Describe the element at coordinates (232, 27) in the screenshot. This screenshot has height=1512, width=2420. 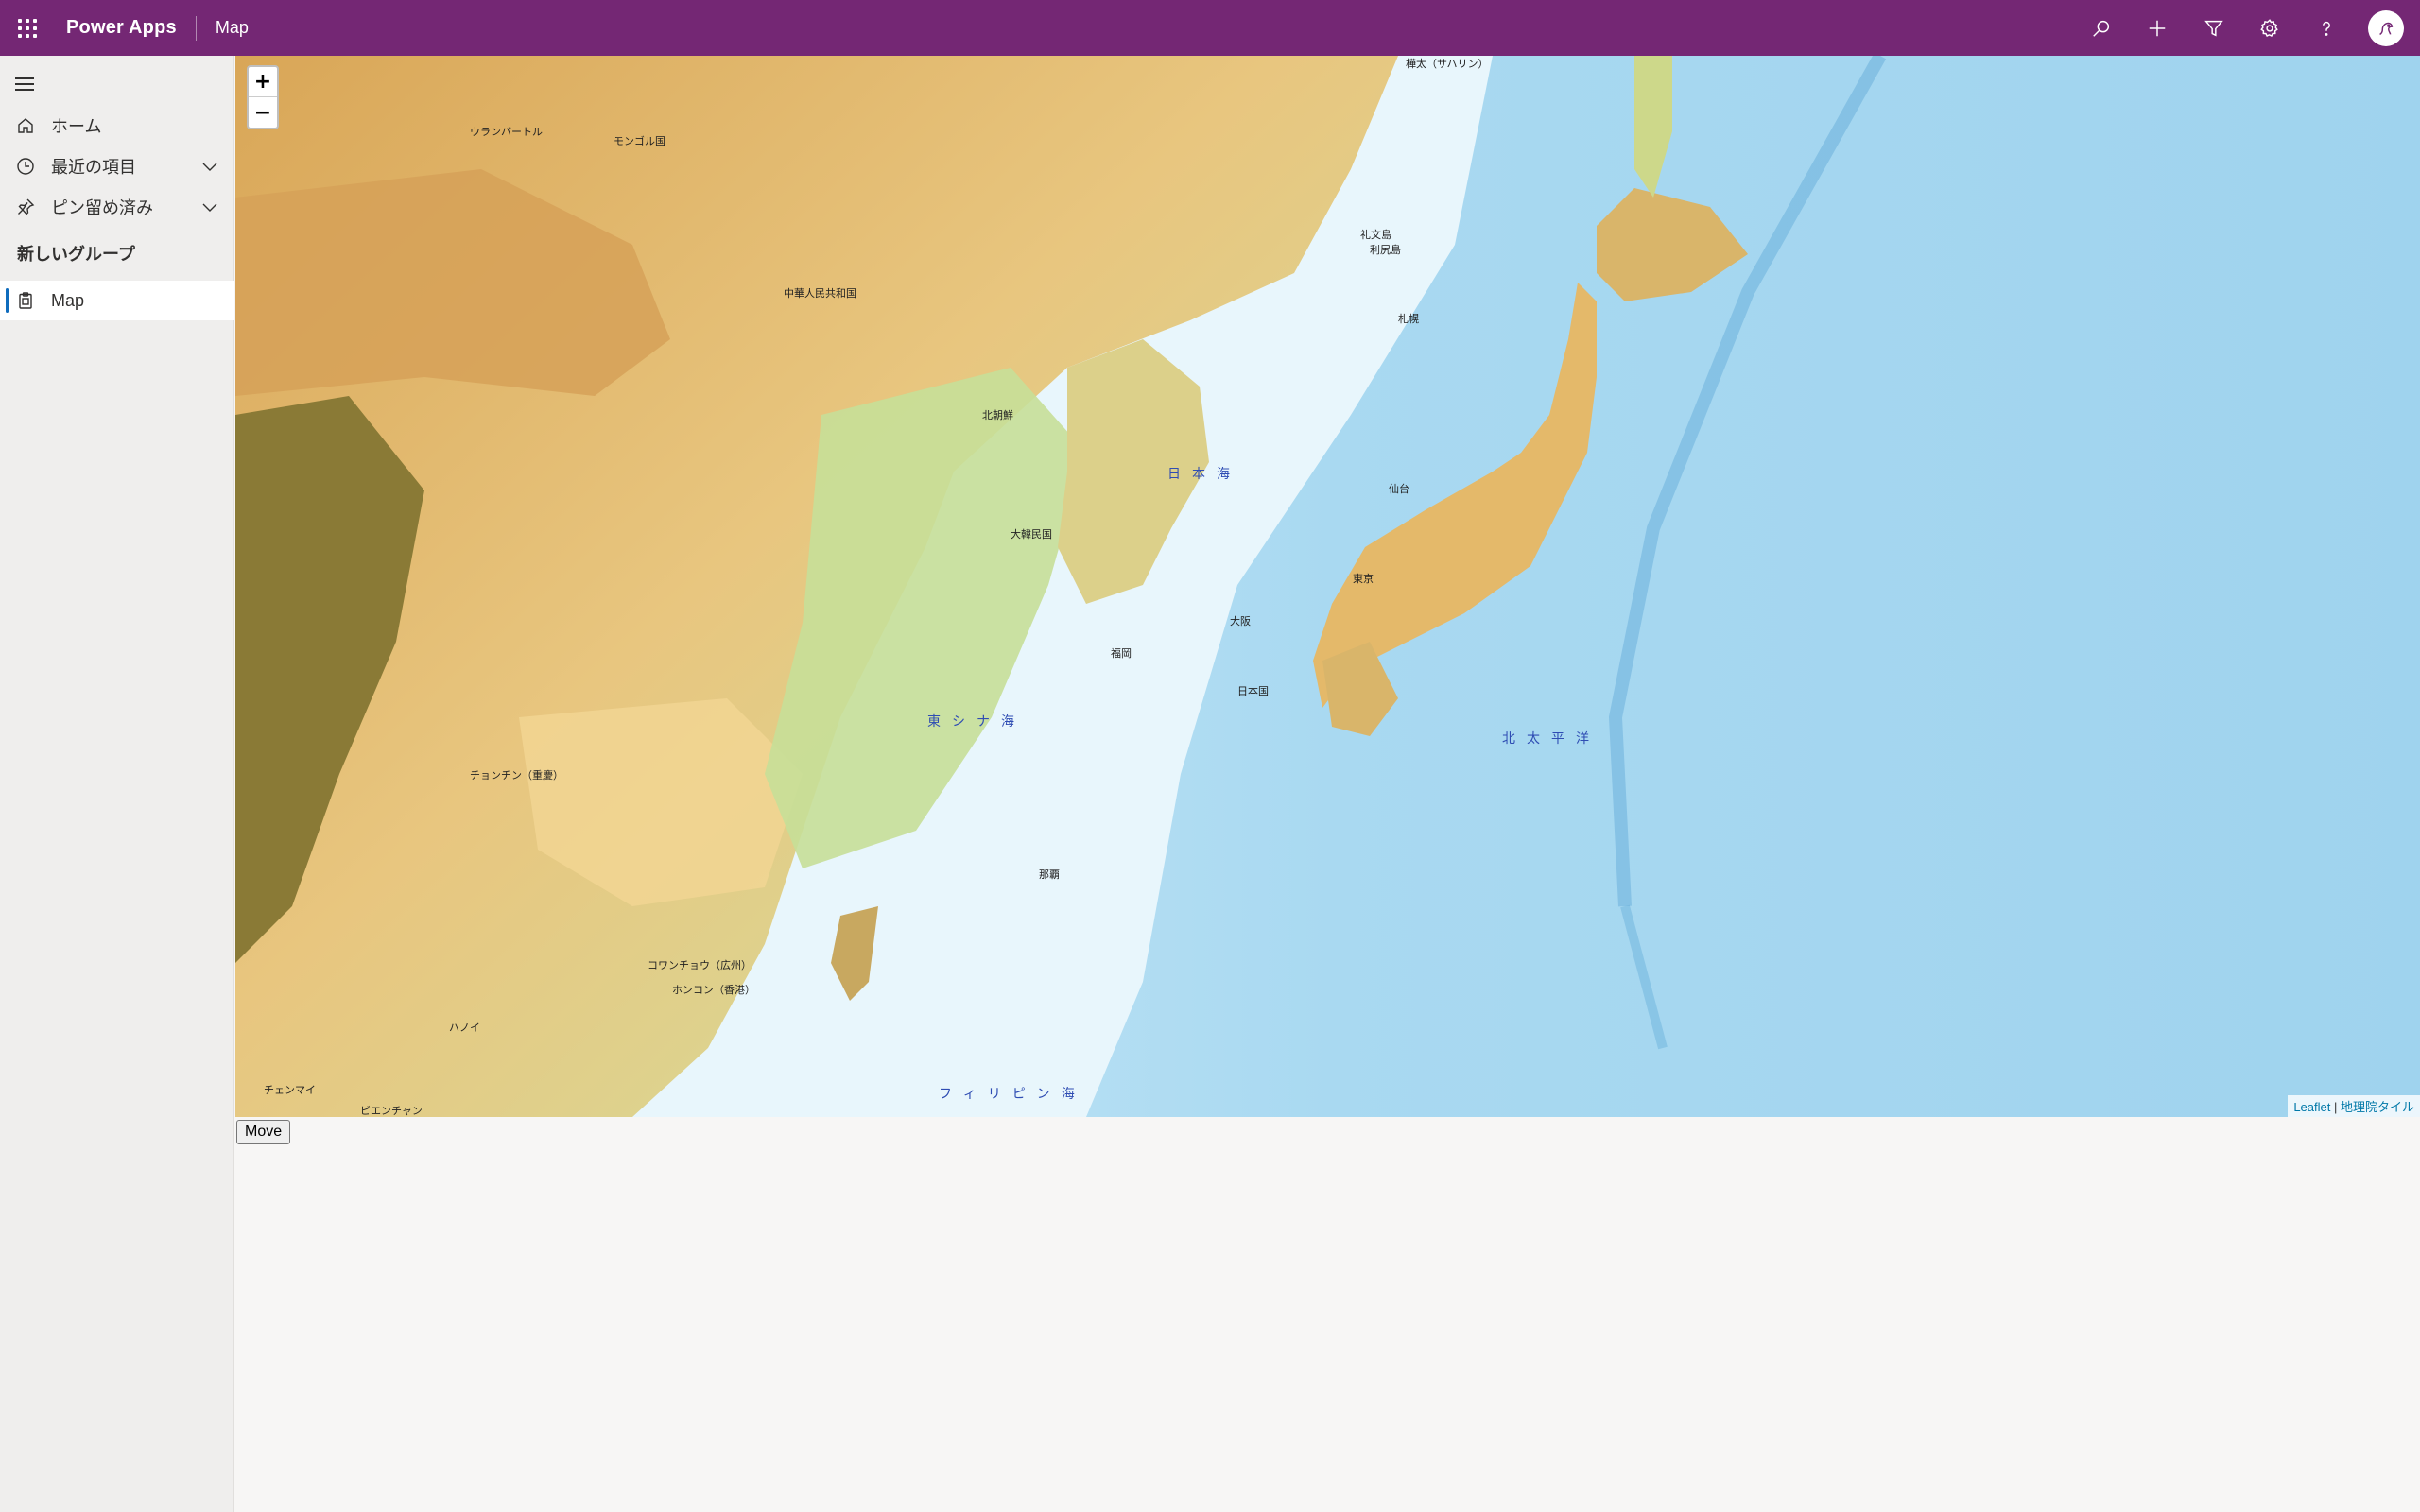
I see `page-name: Map` at that location.